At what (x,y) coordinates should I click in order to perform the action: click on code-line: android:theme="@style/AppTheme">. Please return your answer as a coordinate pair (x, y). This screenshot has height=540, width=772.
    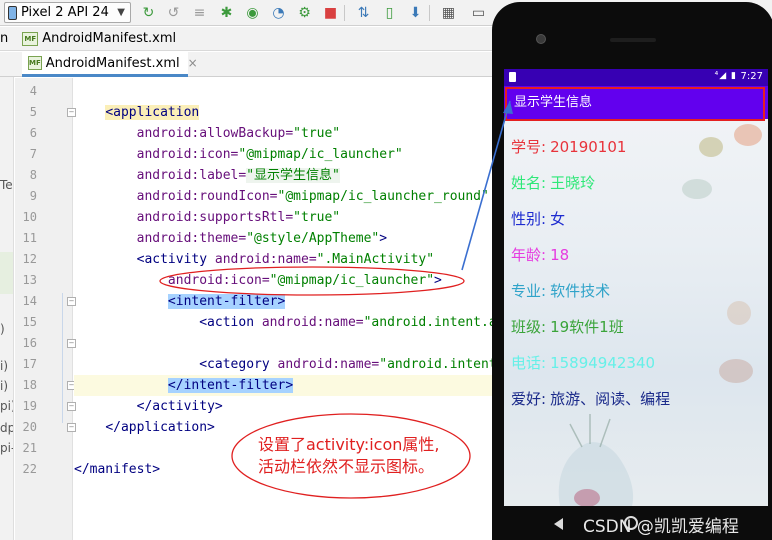
    Looking at the image, I should click on (262, 238).